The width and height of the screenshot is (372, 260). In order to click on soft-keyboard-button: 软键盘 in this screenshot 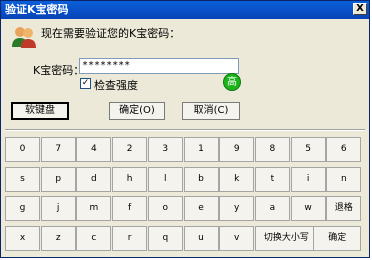, I will do `click(40, 111)`.